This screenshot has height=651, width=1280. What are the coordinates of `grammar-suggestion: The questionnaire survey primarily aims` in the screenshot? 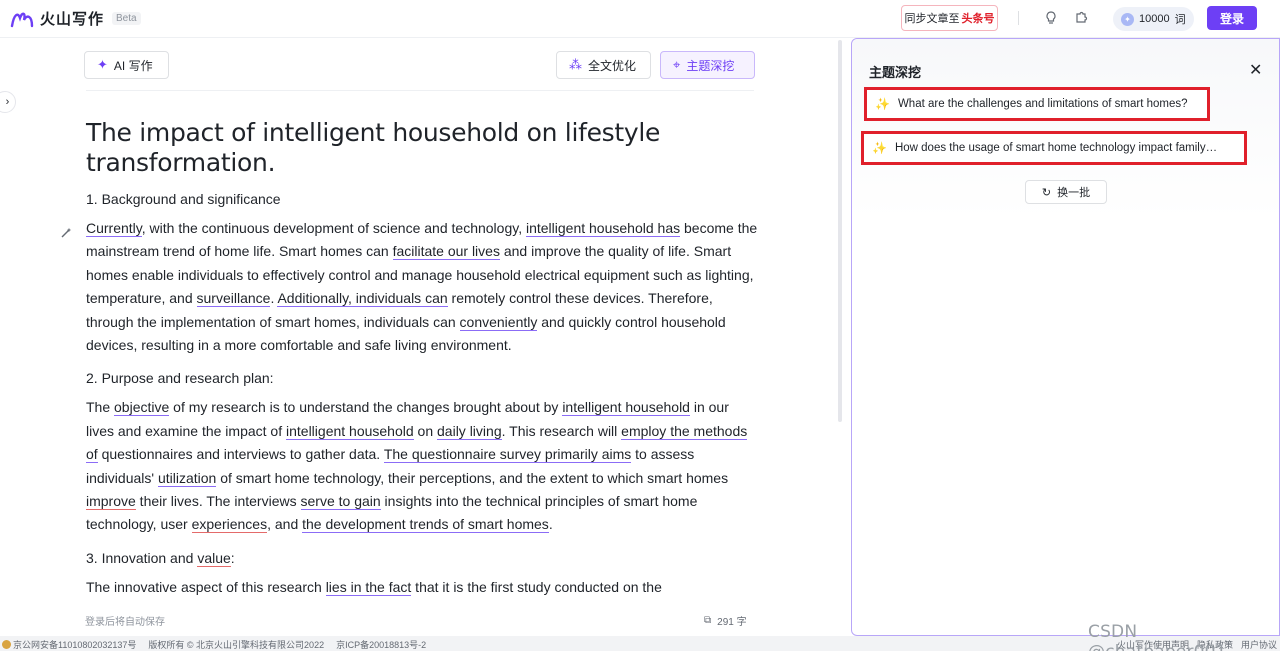 It's located at (507, 455).